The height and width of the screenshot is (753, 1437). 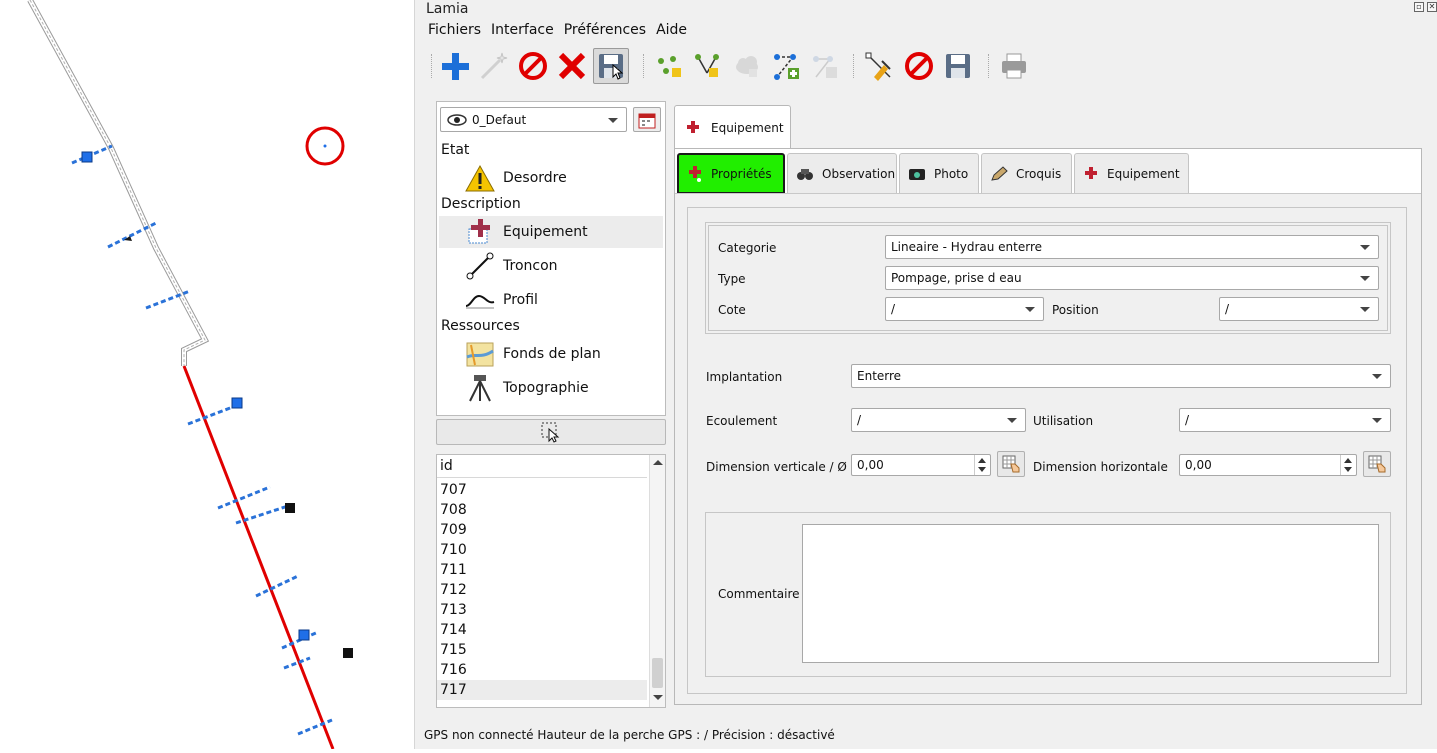 I want to click on table-row: 716, so click(x=542, y=670).